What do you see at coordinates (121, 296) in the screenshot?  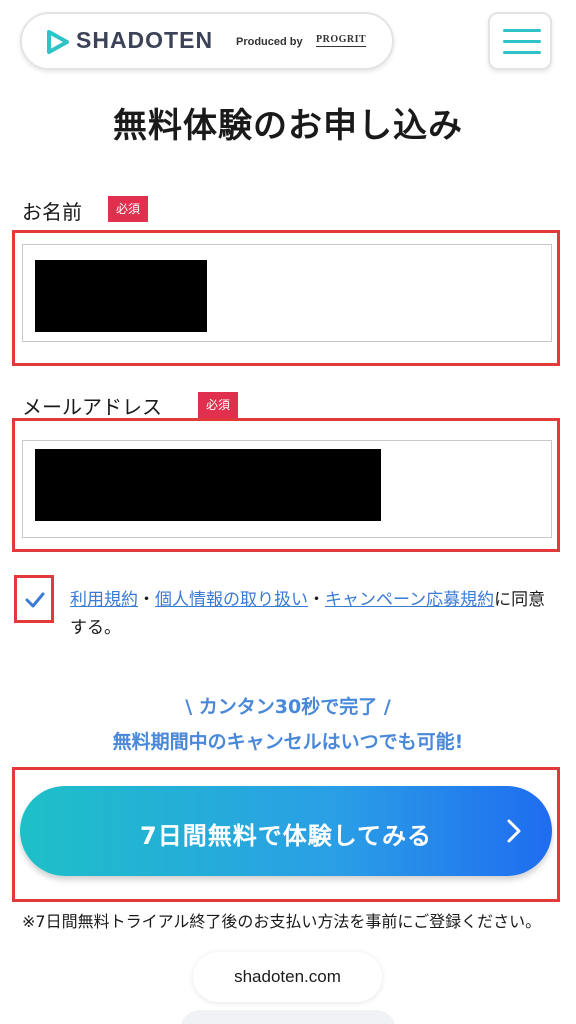 I see `name-input-value-redacted` at bounding box center [121, 296].